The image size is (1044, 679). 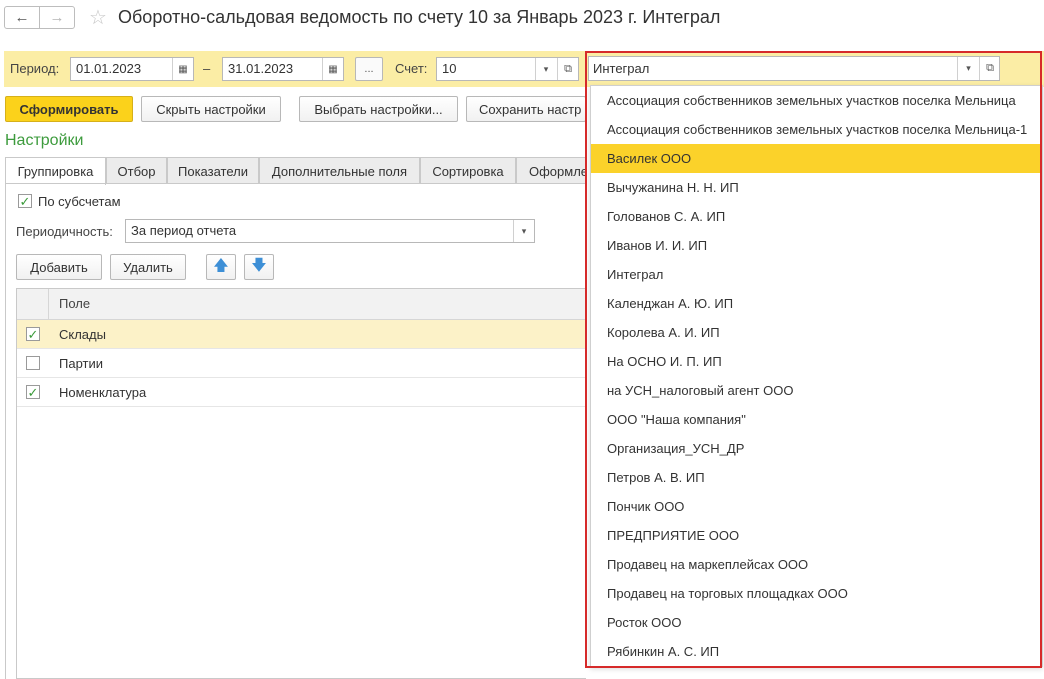 What do you see at coordinates (5, 431) in the screenshot?
I see `panel-border` at bounding box center [5, 431].